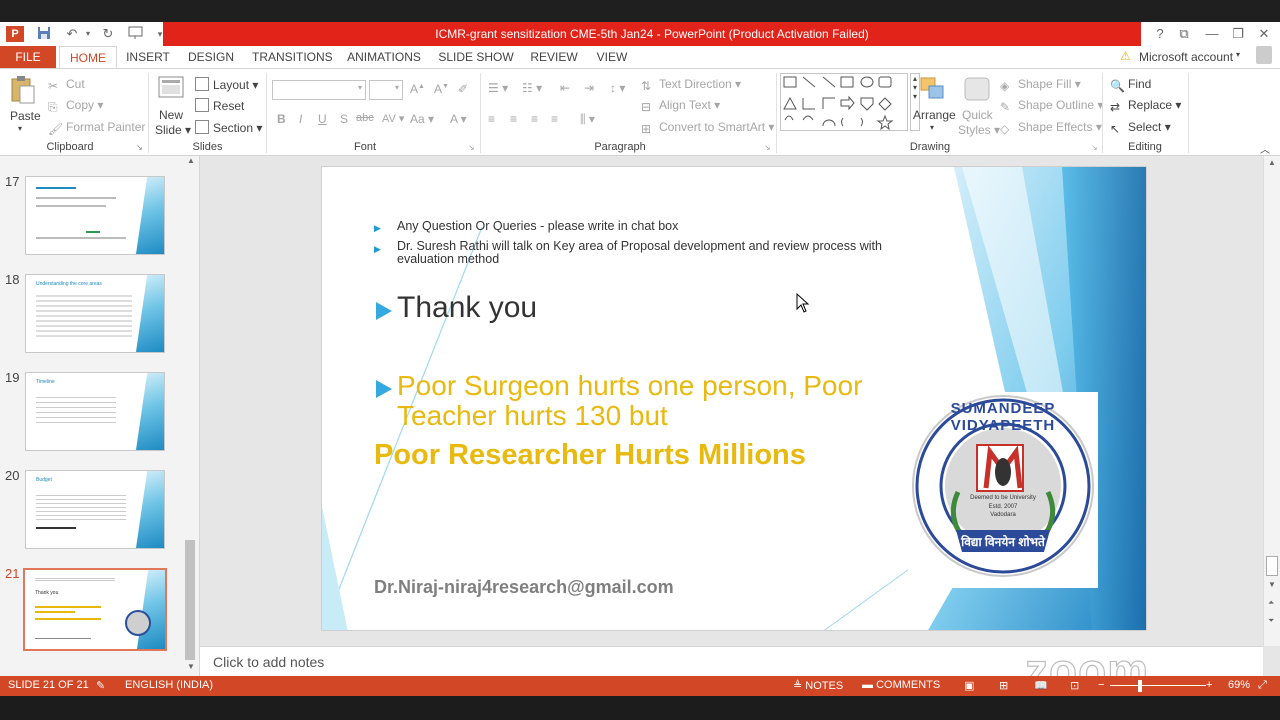 This screenshot has height=720, width=1280. I want to click on decrease-font-icon: A▼, so click(441, 89).